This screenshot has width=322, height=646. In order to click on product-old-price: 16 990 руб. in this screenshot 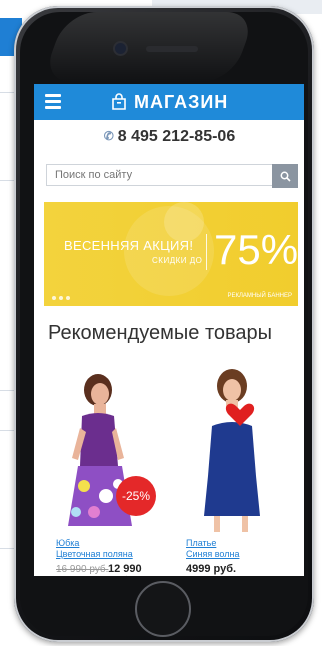, I will do `click(82, 569)`.